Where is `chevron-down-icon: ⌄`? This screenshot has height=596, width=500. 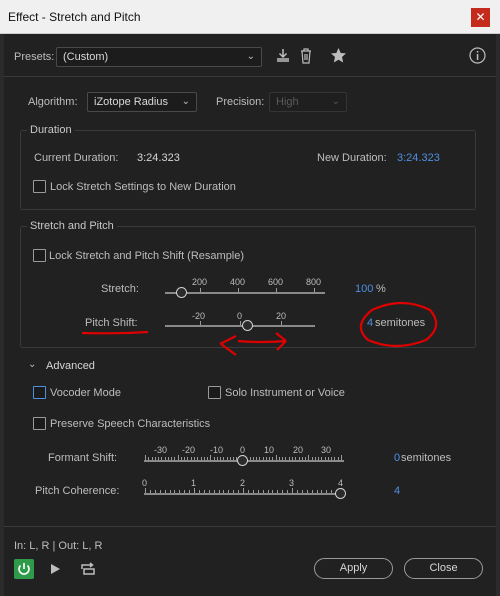
chevron-down-icon: ⌄ is located at coordinates (32, 364).